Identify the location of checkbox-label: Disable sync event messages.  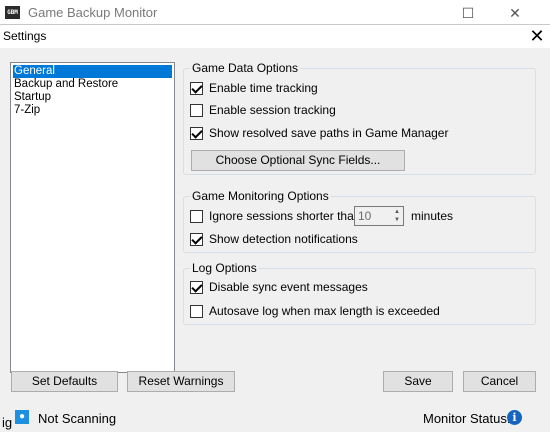
(288, 287).